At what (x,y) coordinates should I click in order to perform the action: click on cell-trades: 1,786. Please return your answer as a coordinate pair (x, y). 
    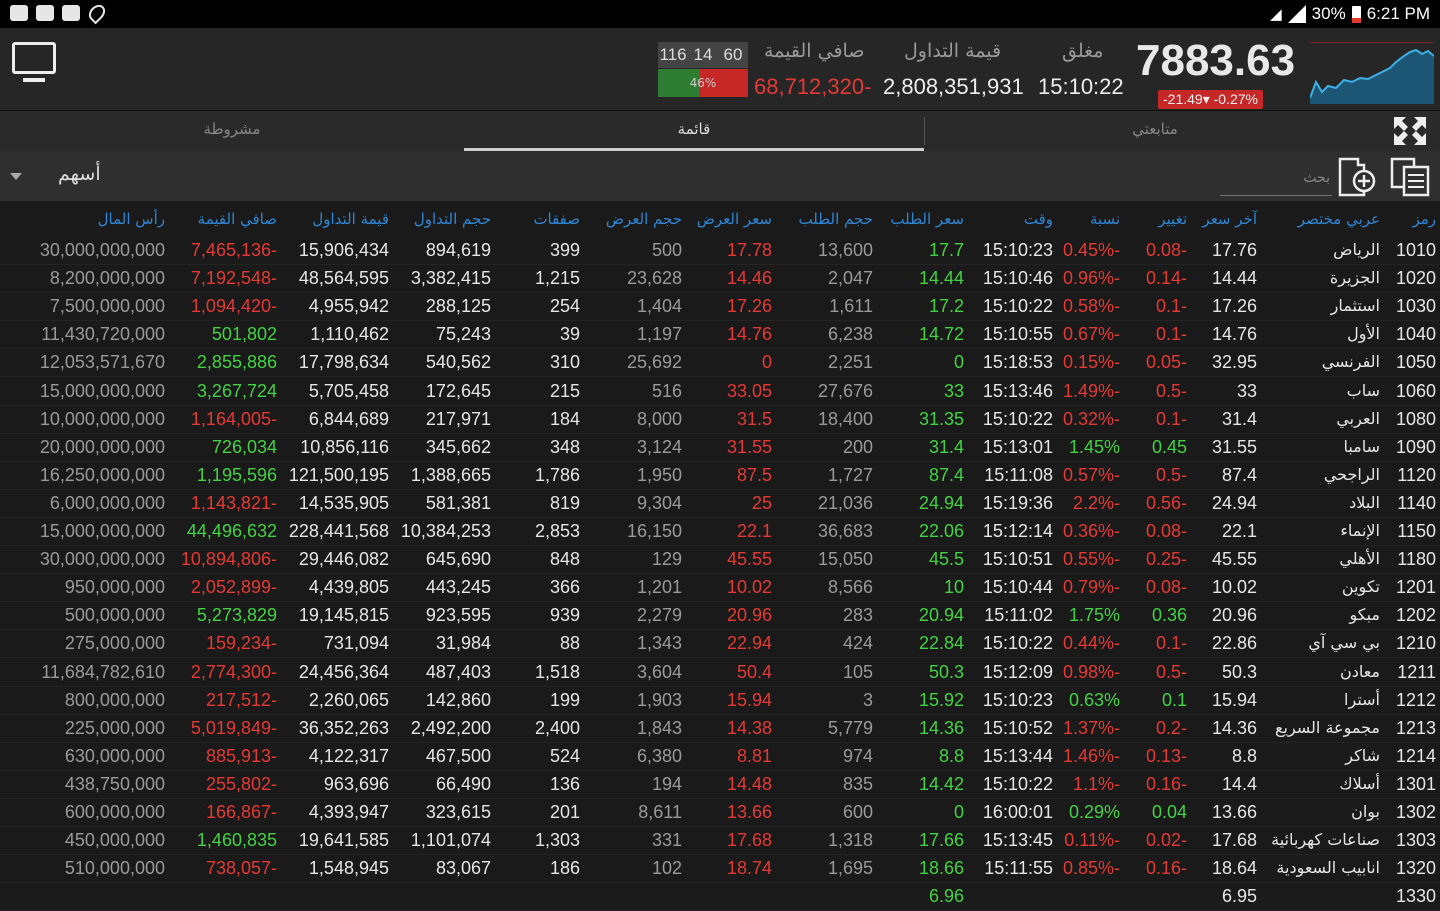
    Looking at the image, I should click on (557, 474).